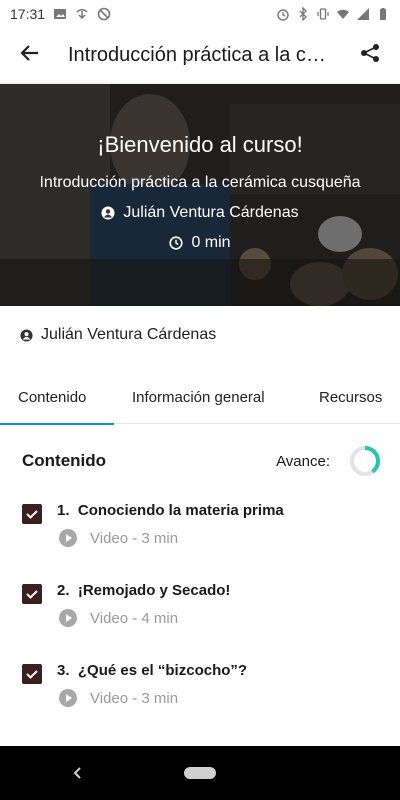 The height and width of the screenshot is (800, 400). What do you see at coordinates (162, 670) in the screenshot?
I see `lesson-name: ¿Qué es el “bizcocho”?` at bounding box center [162, 670].